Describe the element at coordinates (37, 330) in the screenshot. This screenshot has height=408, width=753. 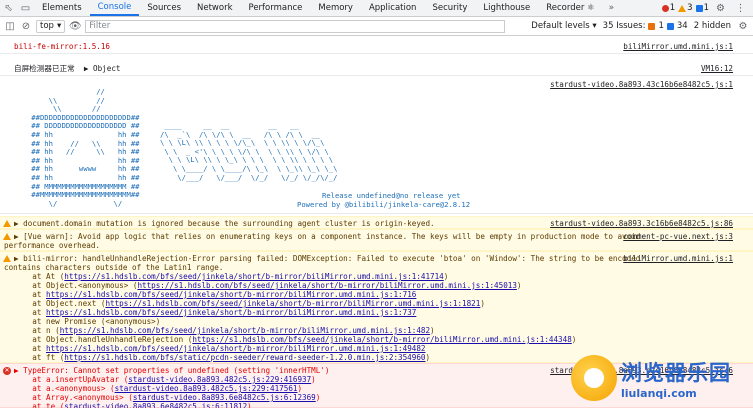
I see `stack-frame-prefix: at n (` at that location.